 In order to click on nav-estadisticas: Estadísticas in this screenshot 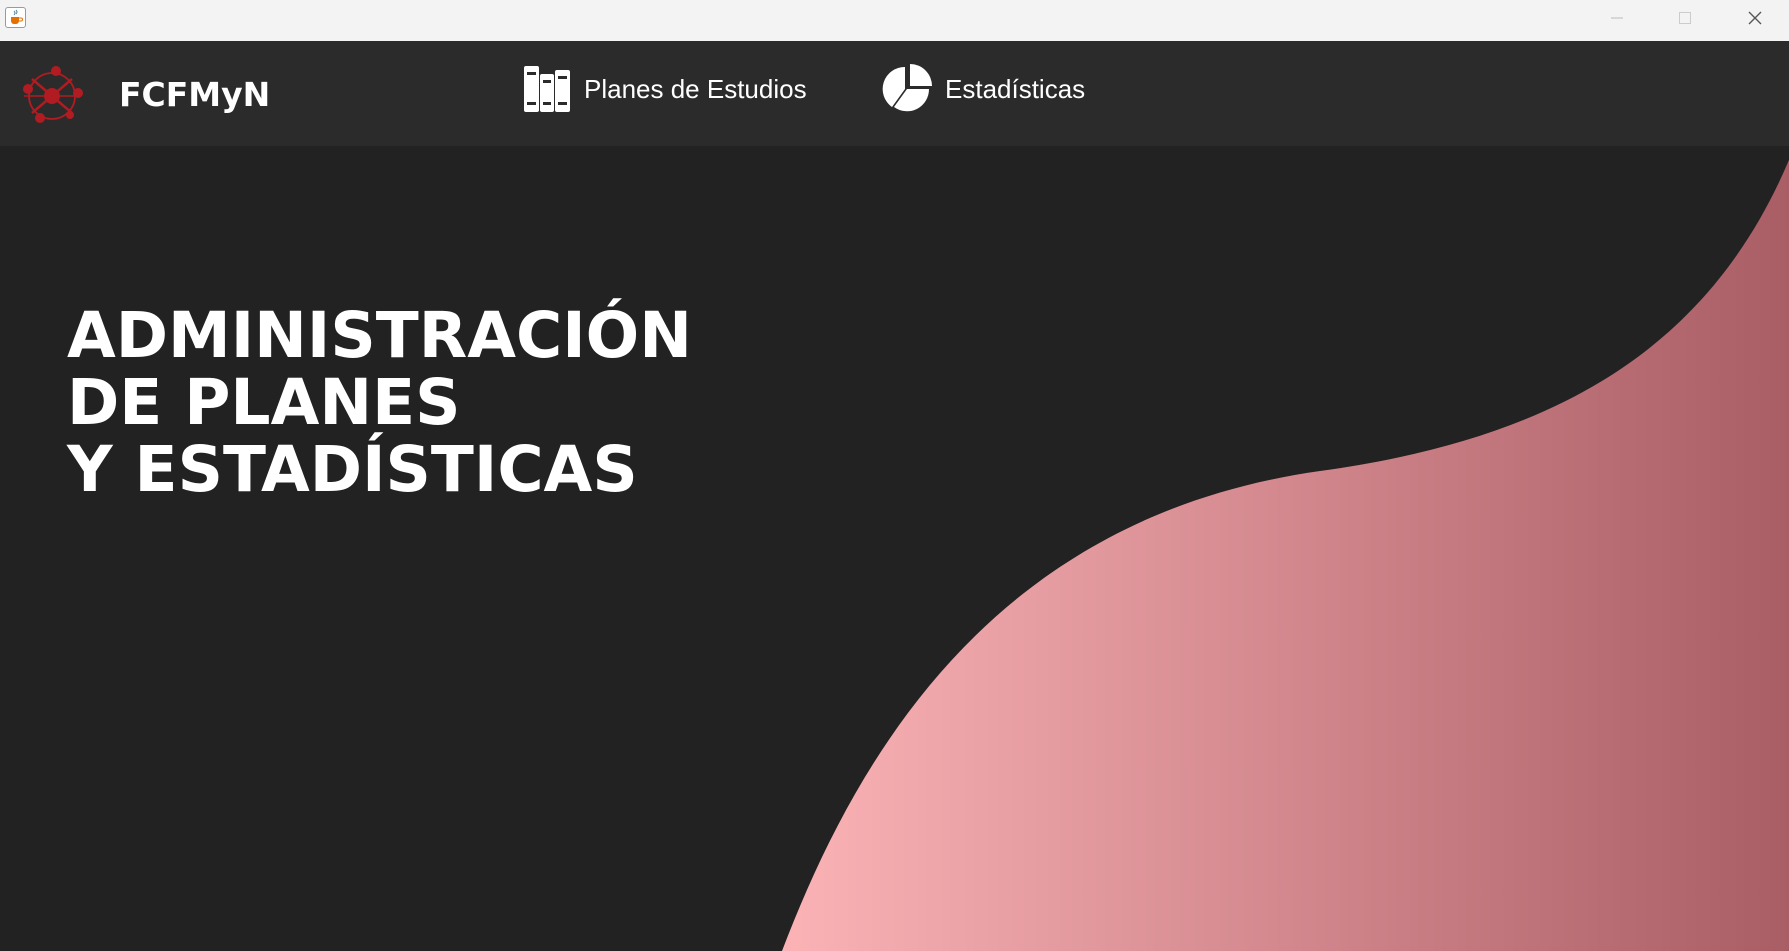, I will do `click(983, 89)`.